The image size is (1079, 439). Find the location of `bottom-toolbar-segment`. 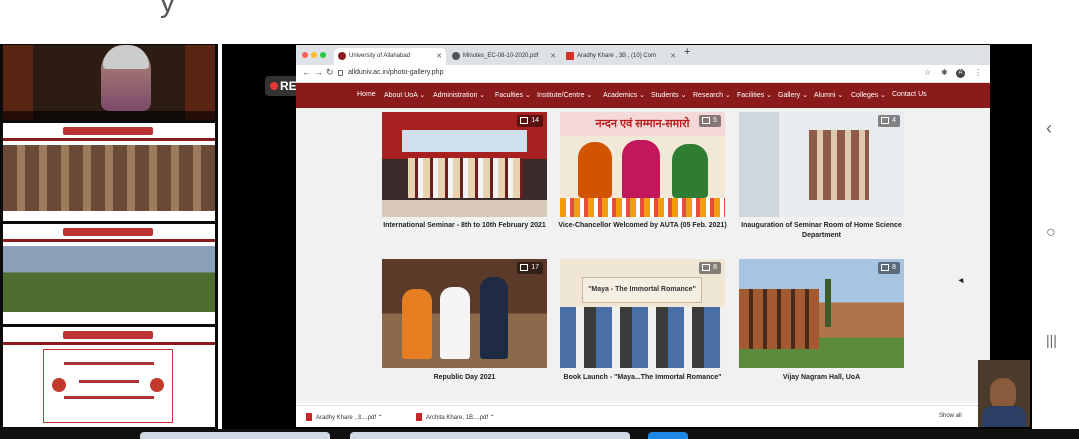

bottom-toolbar-segment is located at coordinates (490, 435).